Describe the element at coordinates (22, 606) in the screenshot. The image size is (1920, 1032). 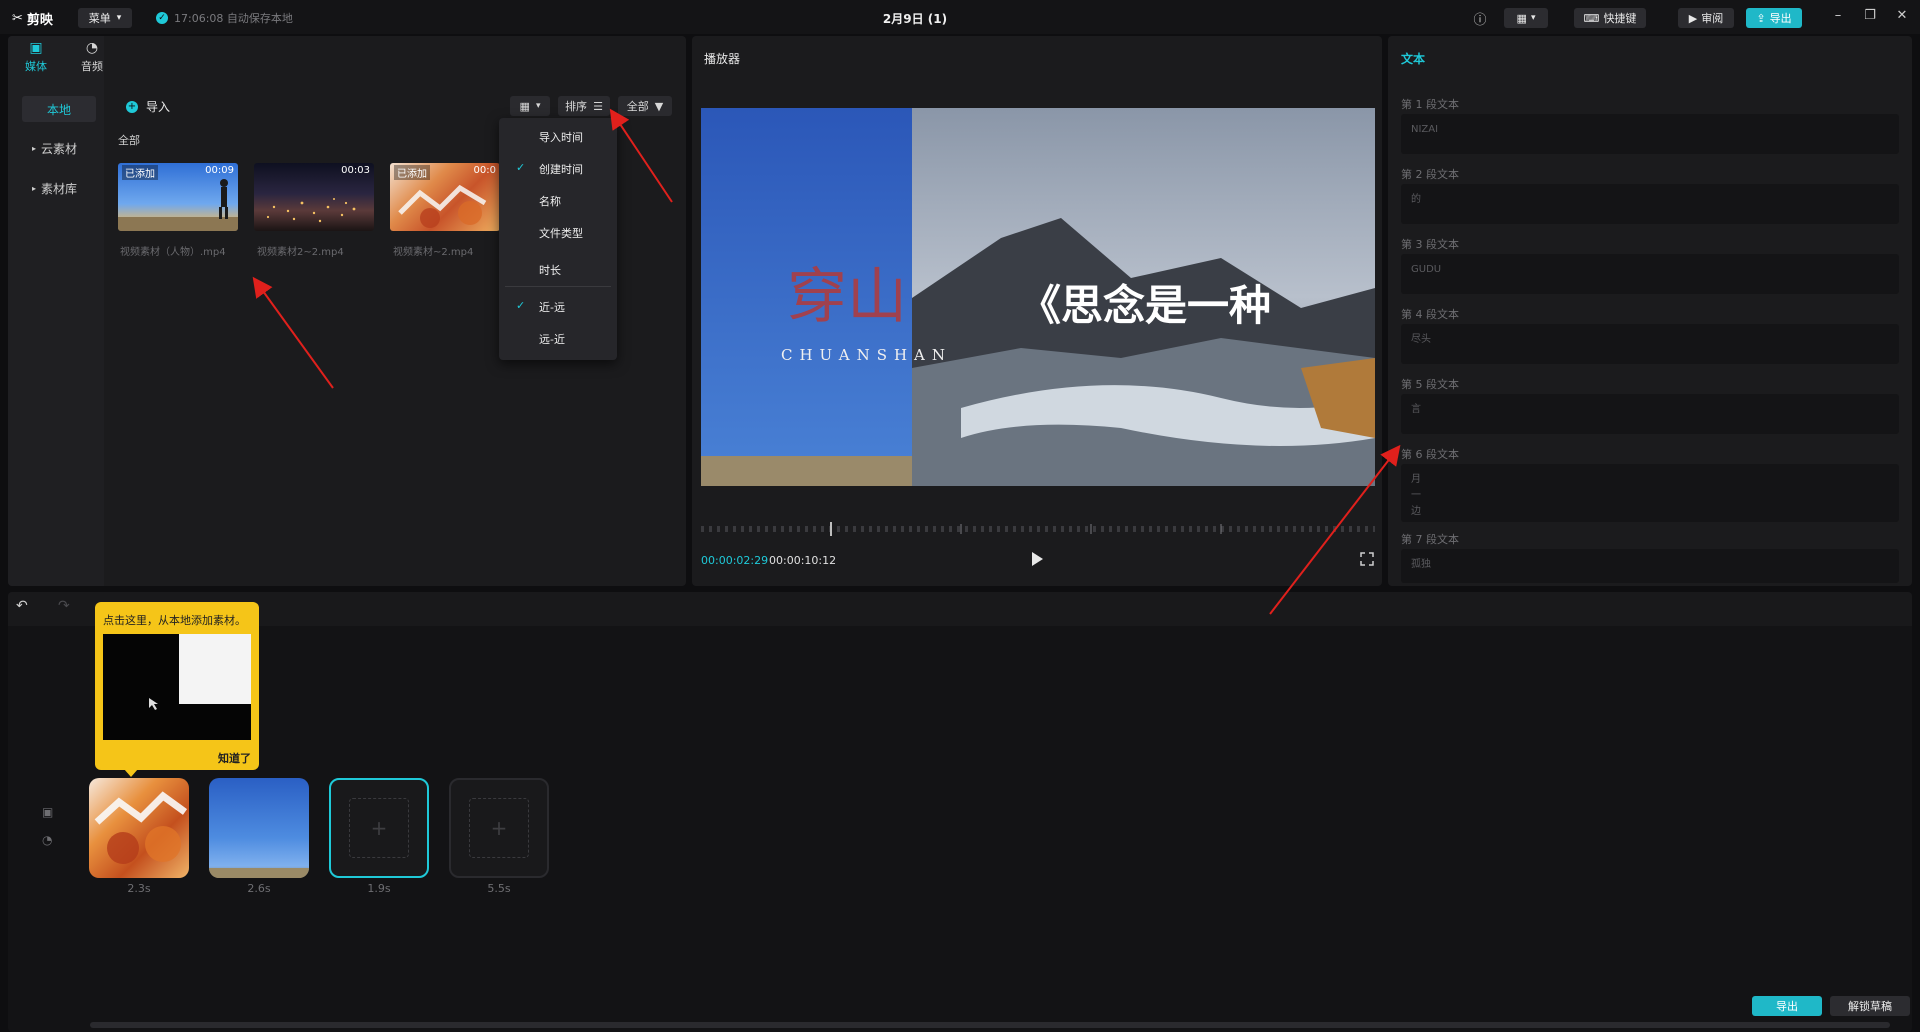
I see `undo-icon: ↶` at that location.